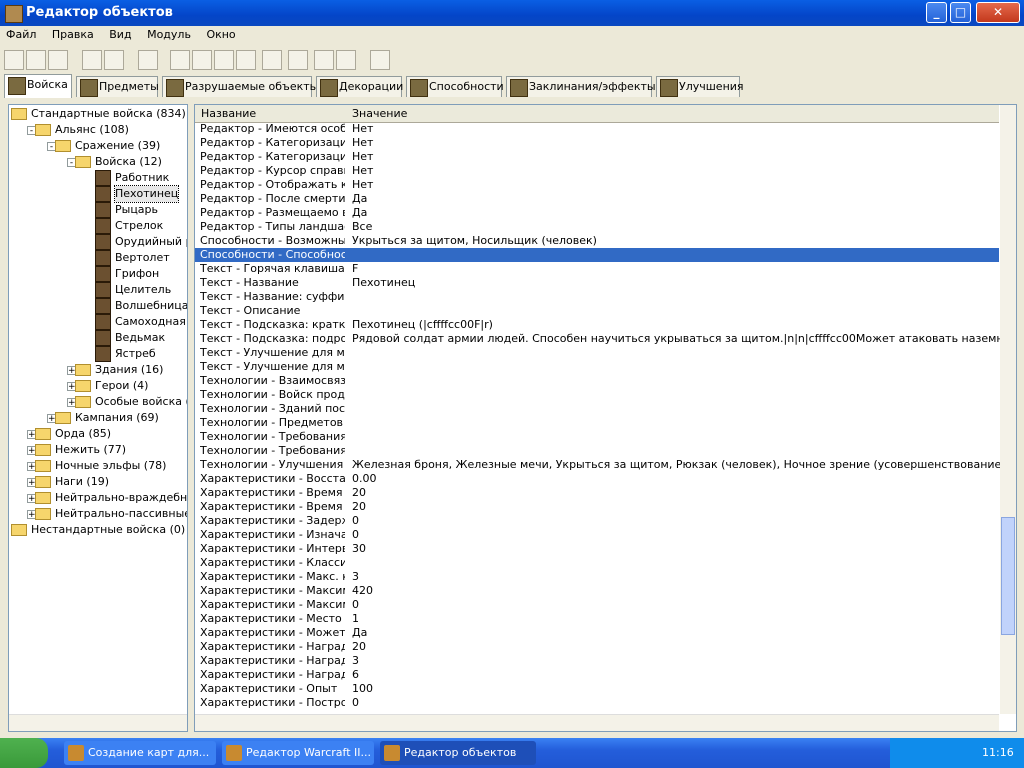 The width and height of the screenshot is (1024, 768). I want to click on sound-icon, so click(224, 60).